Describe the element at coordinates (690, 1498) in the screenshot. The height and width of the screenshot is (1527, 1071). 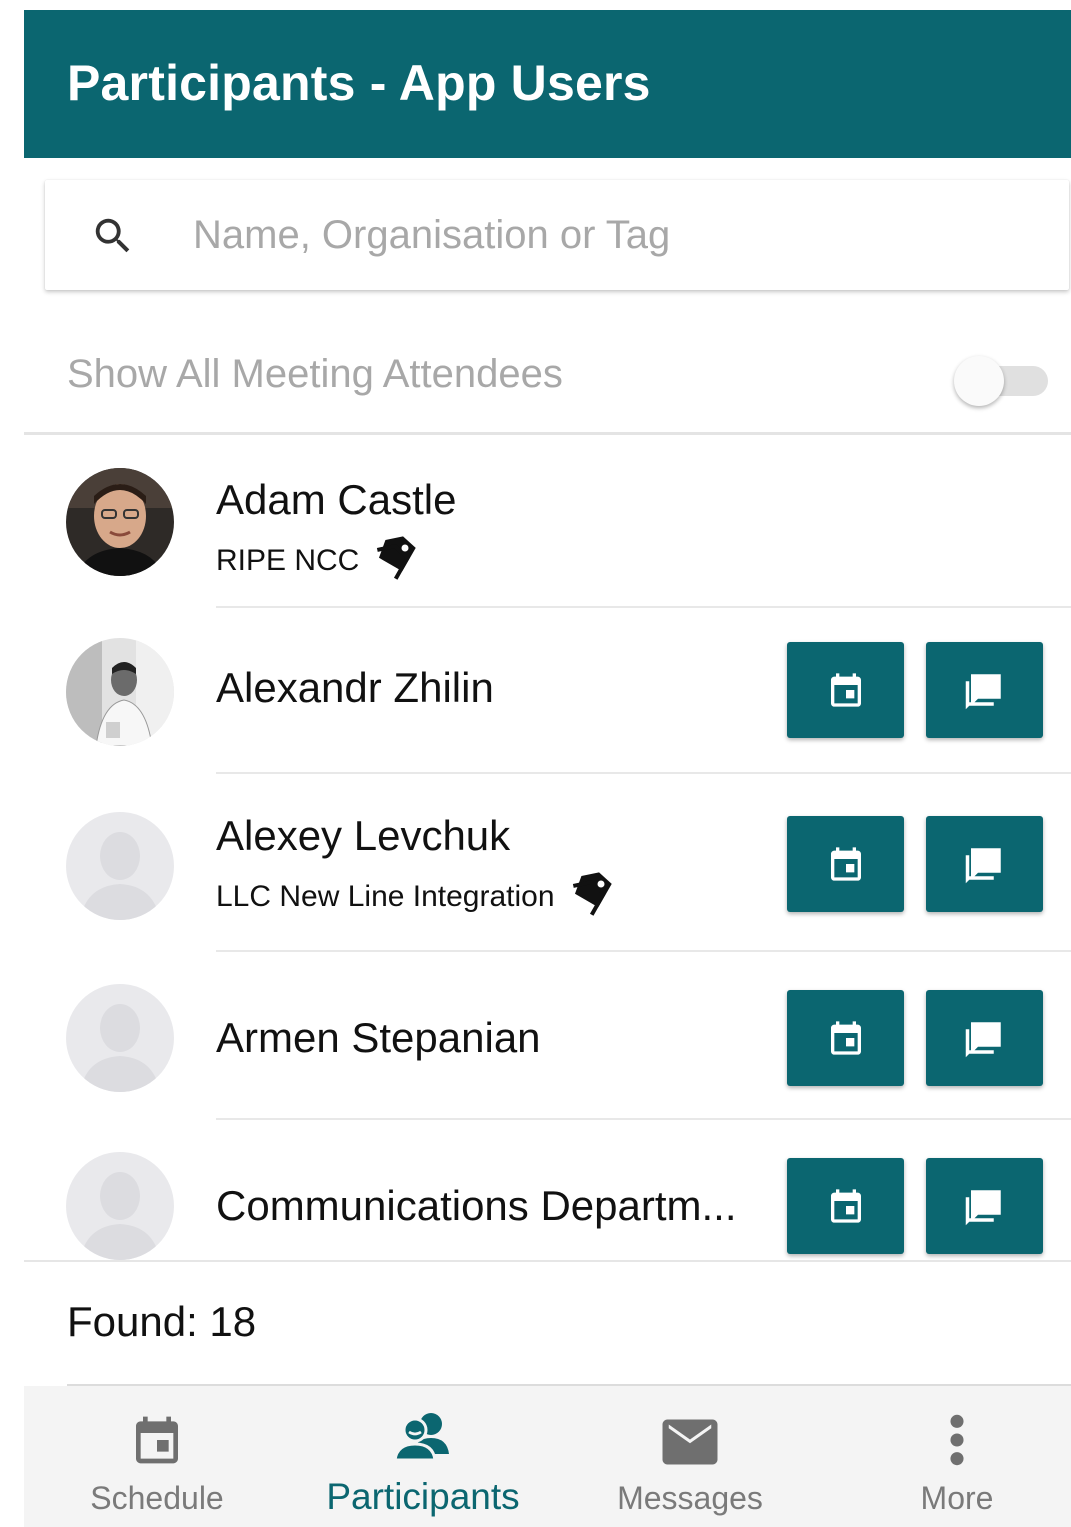
I see `nav-label-messages: Messages` at that location.